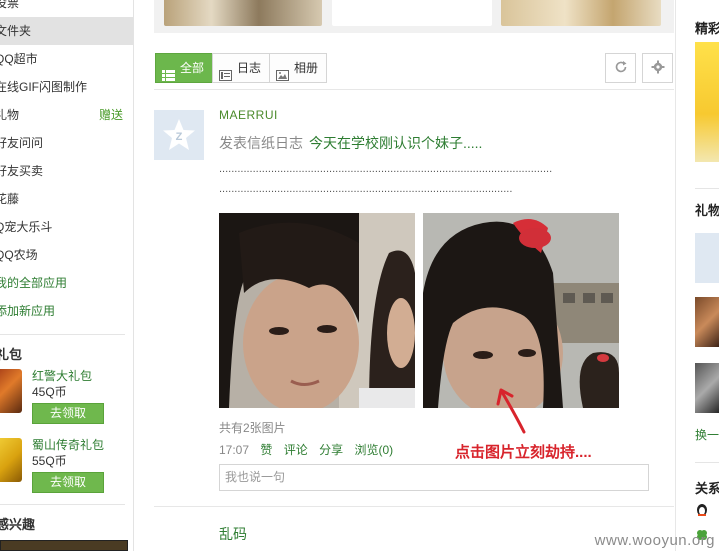 Image resolution: width=719 pixels, height=551 pixels. Describe the element at coordinates (49, 461) in the screenshot. I see `gift-price: 55Q币` at that location.